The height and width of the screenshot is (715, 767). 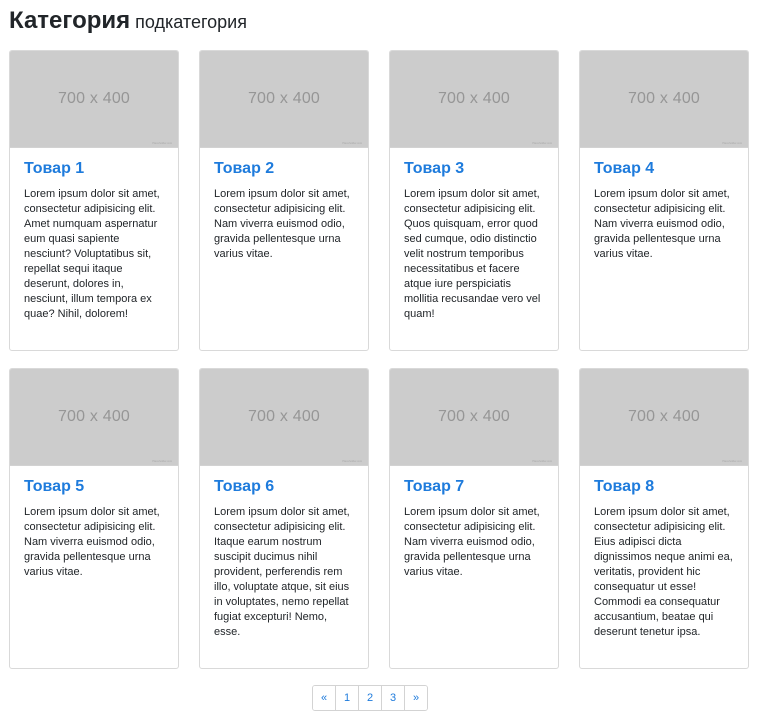 What do you see at coordinates (70, 20) in the screenshot?
I see `category-title: Категория` at bounding box center [70, 20].